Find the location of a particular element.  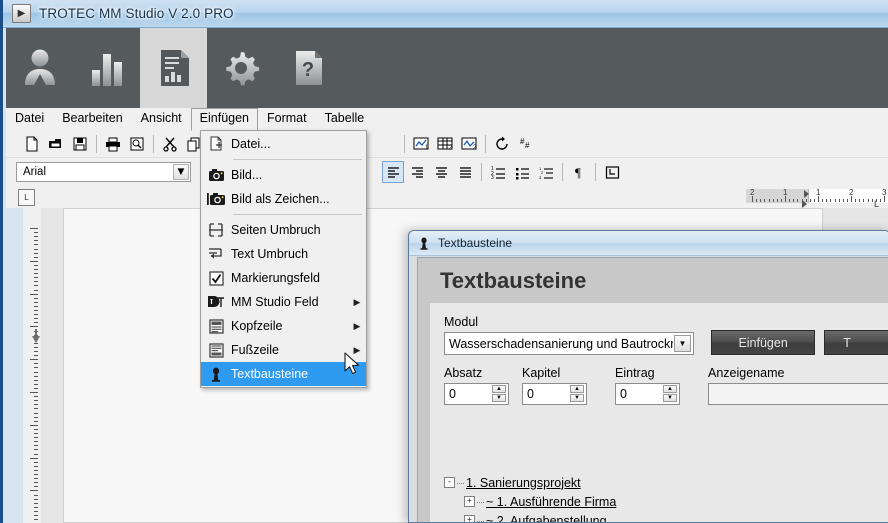

menu-item-text-umbruch: Text Umbruch is located at coordinates (283, 254).